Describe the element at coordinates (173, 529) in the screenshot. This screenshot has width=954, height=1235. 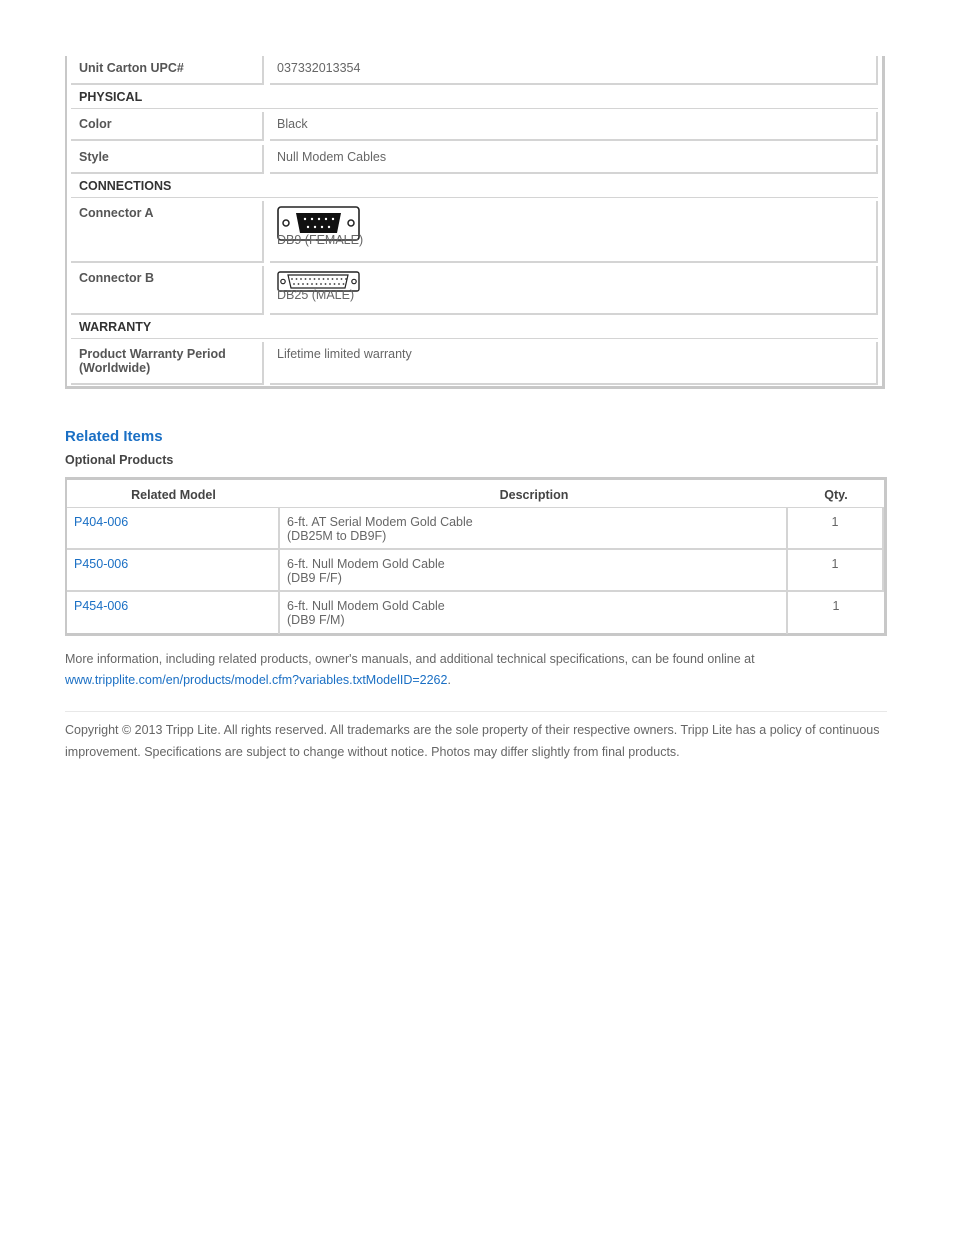
I see `table-row-model-cell: P404-006` at that location.